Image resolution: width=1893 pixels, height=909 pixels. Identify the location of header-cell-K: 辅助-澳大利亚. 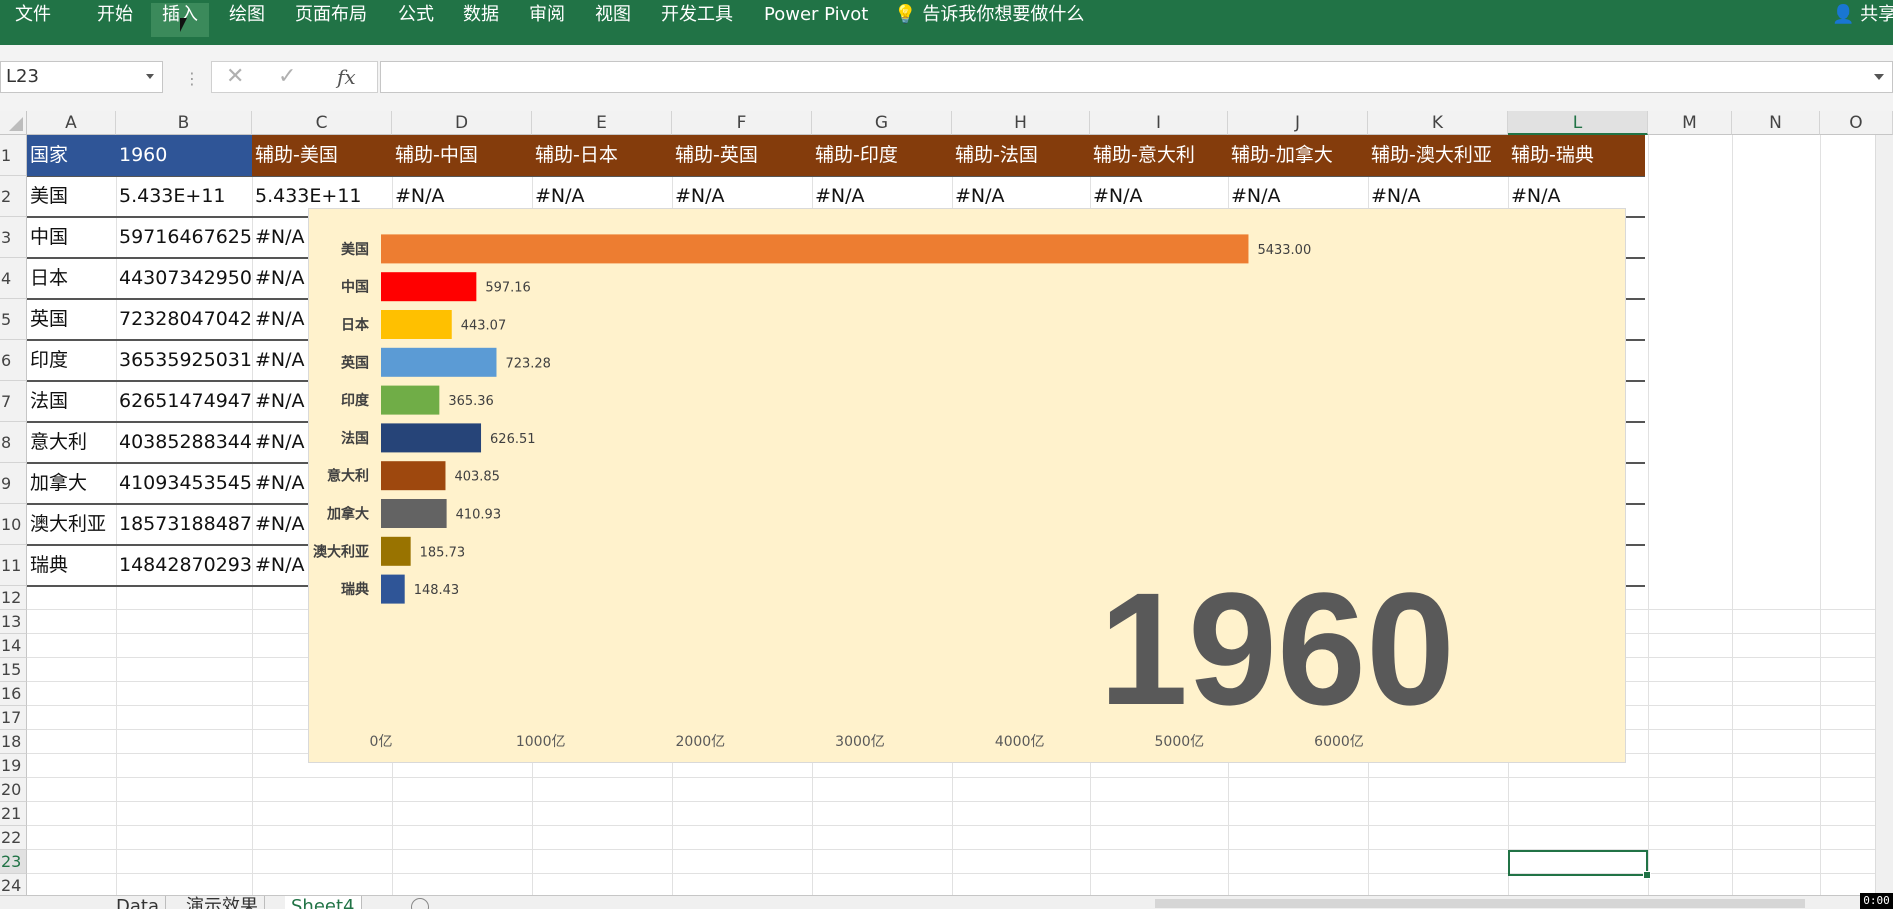
(1438, 155).